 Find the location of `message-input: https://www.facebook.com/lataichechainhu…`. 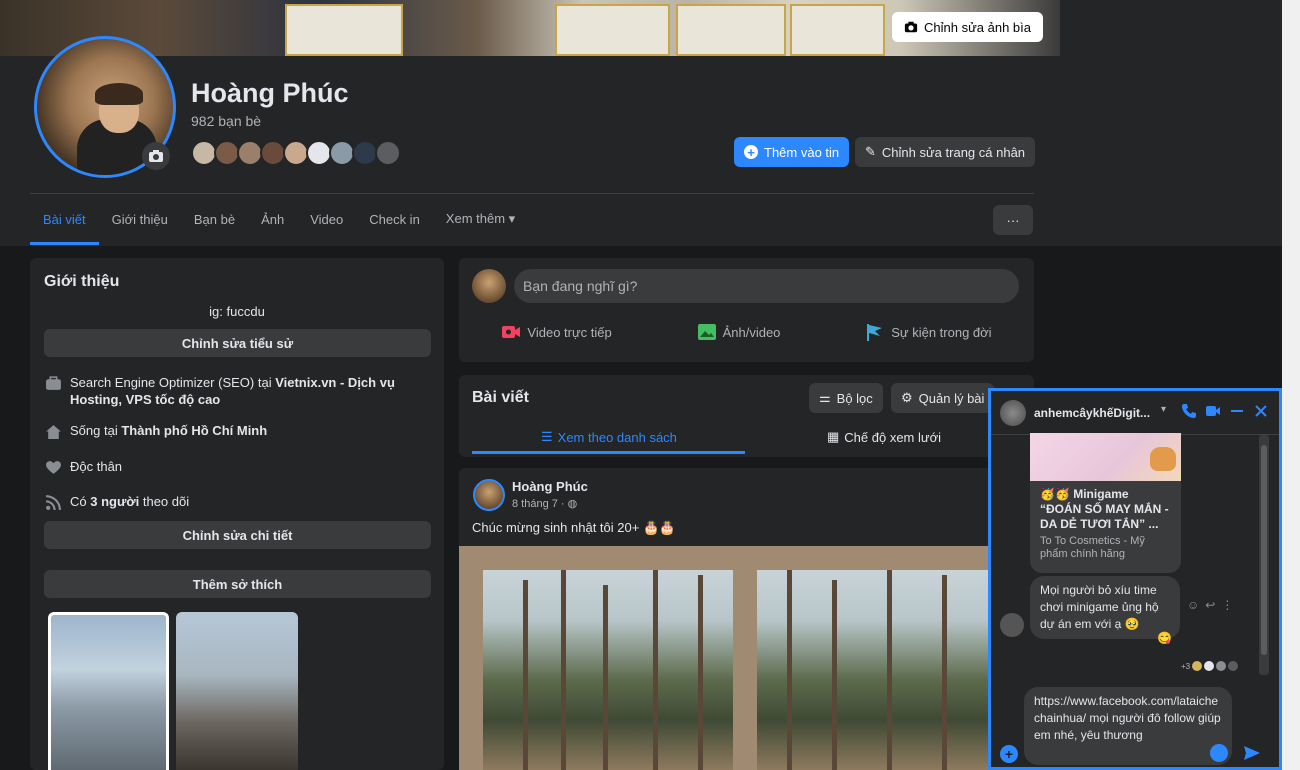

message-input: https://www.facebook.com/lataichechainhu… is located at coordinates (1128, 726).